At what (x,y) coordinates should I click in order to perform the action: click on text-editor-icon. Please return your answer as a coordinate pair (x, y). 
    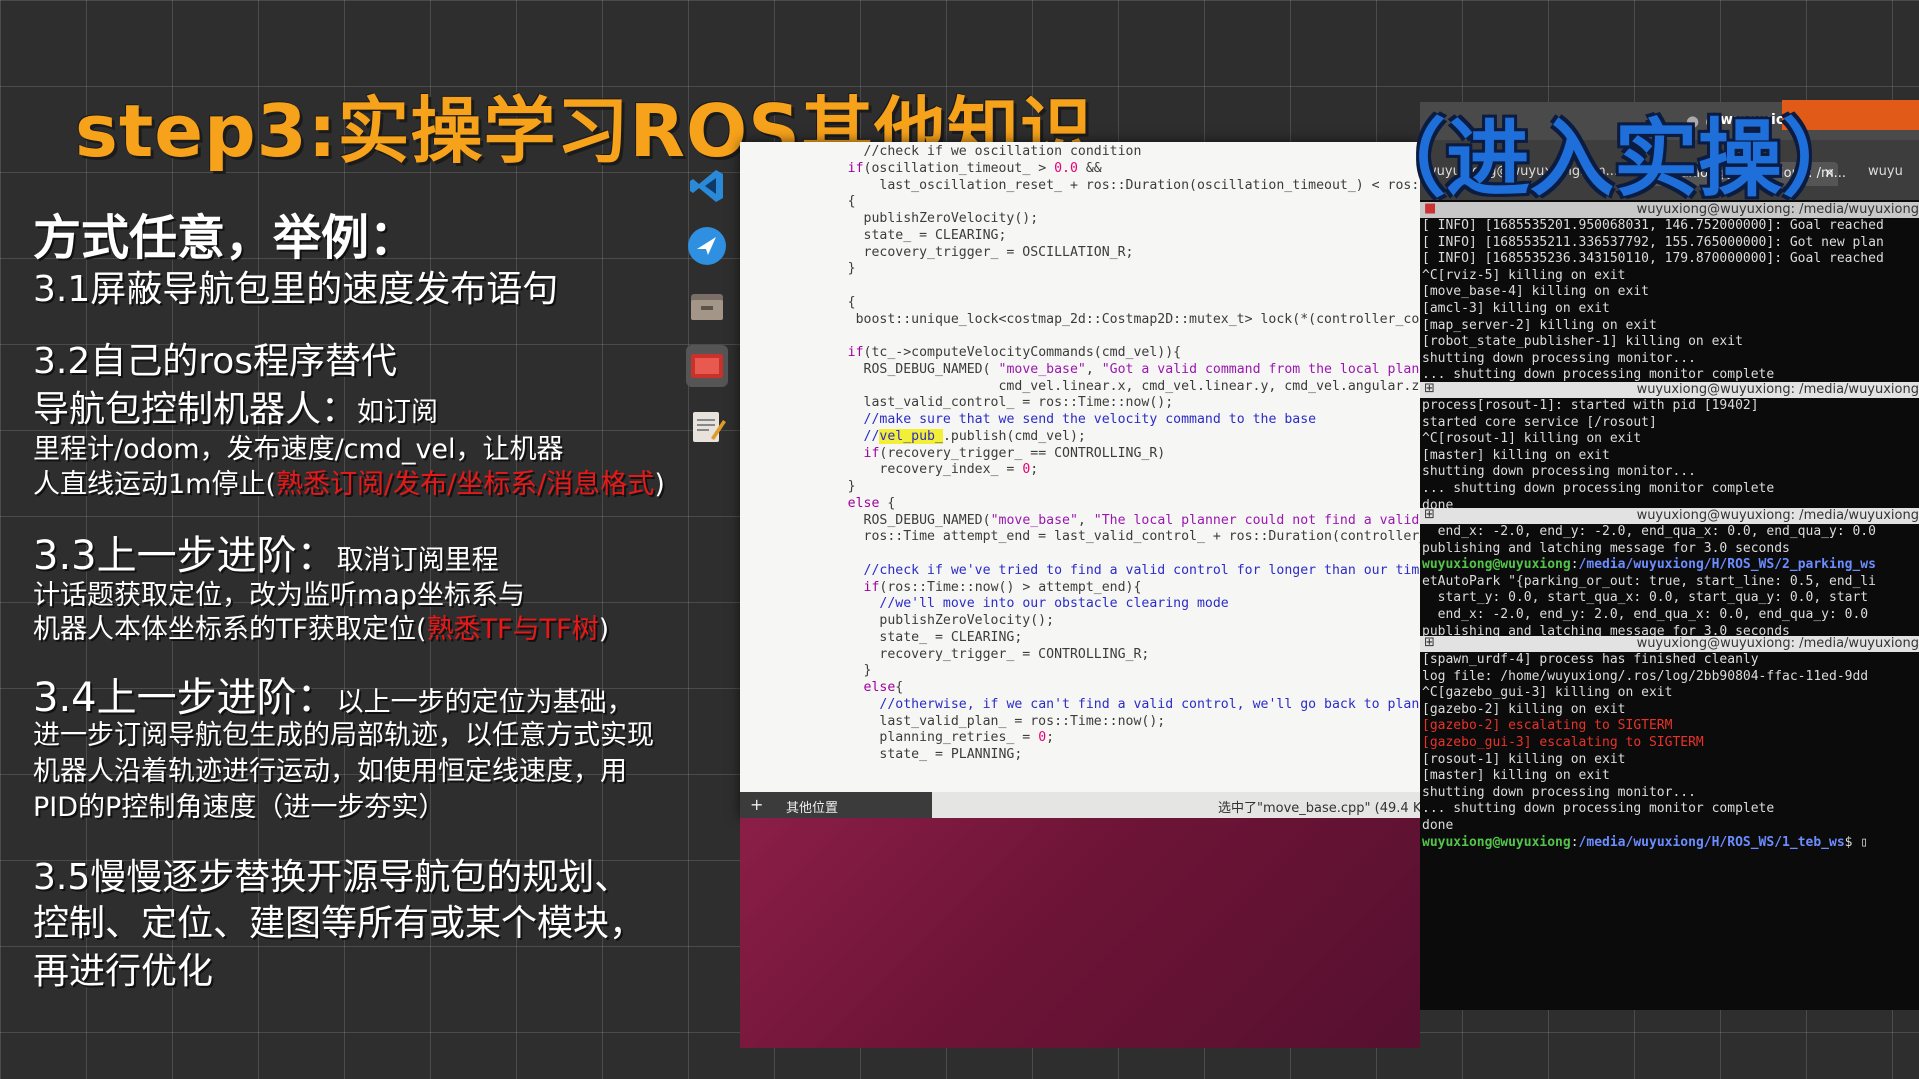
    Looking at the image, I should click on (707, 426).